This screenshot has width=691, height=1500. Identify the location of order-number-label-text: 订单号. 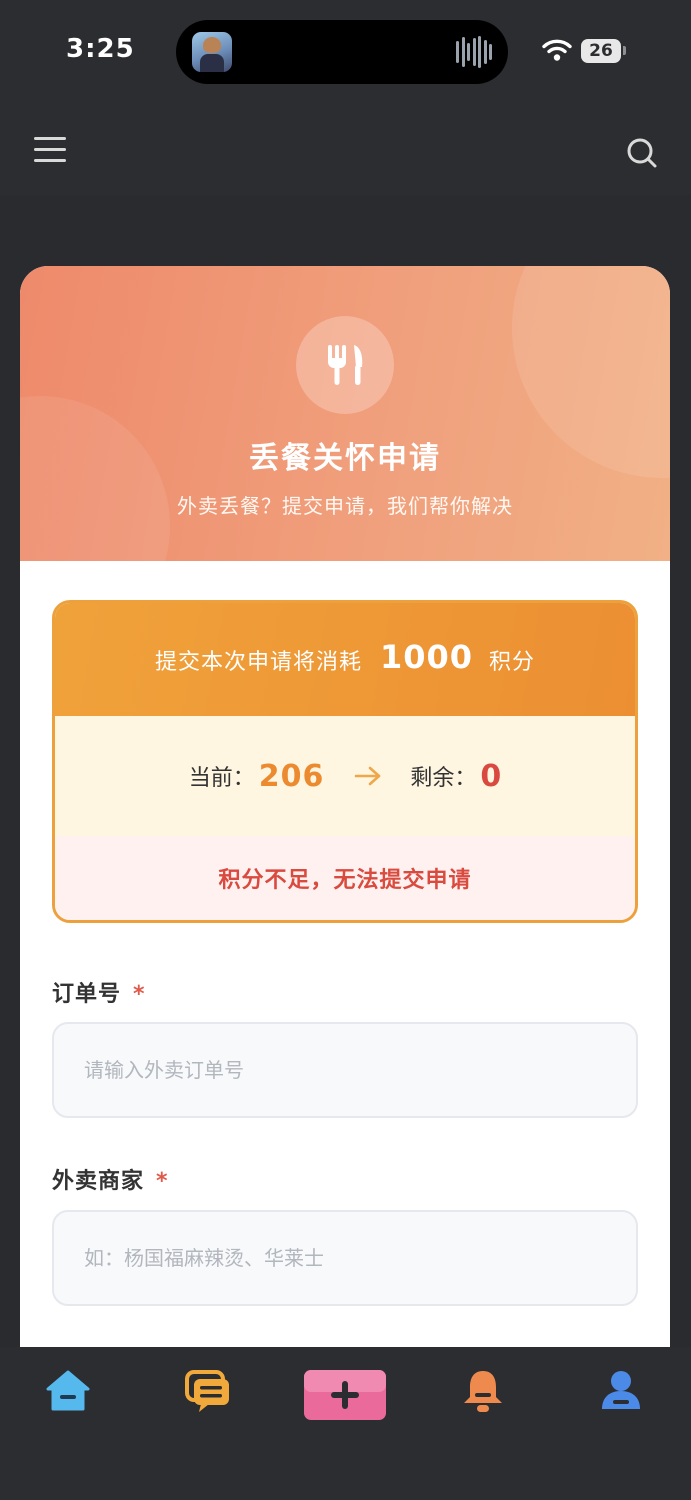
(87, 994).